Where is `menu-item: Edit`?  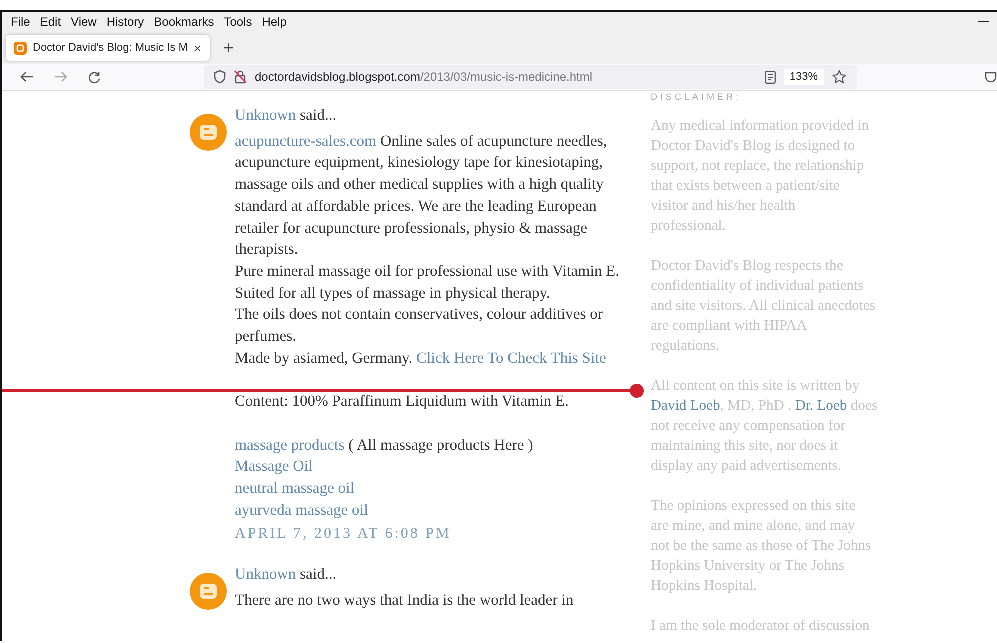
menu-item: Edit is located at coordinates (50, 22).